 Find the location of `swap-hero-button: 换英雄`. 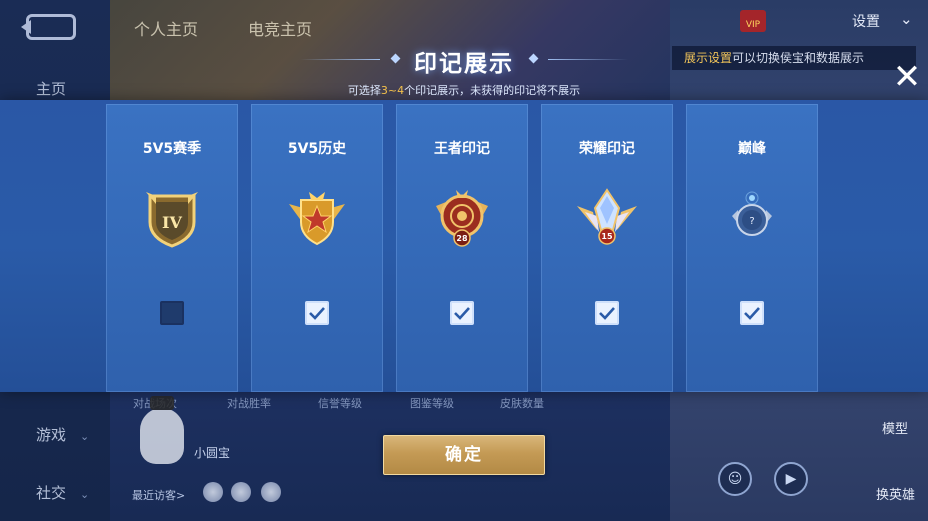

swap-hero-button: 换英雄 is located at coordinates (895, 493).